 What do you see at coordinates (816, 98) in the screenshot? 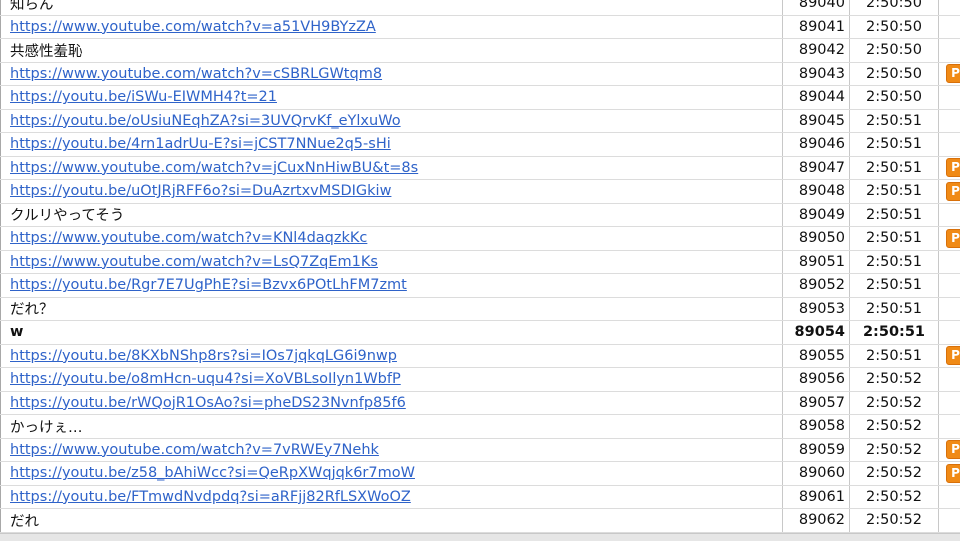
I see `comment-number: 89044` at bounding box center [816, 98].